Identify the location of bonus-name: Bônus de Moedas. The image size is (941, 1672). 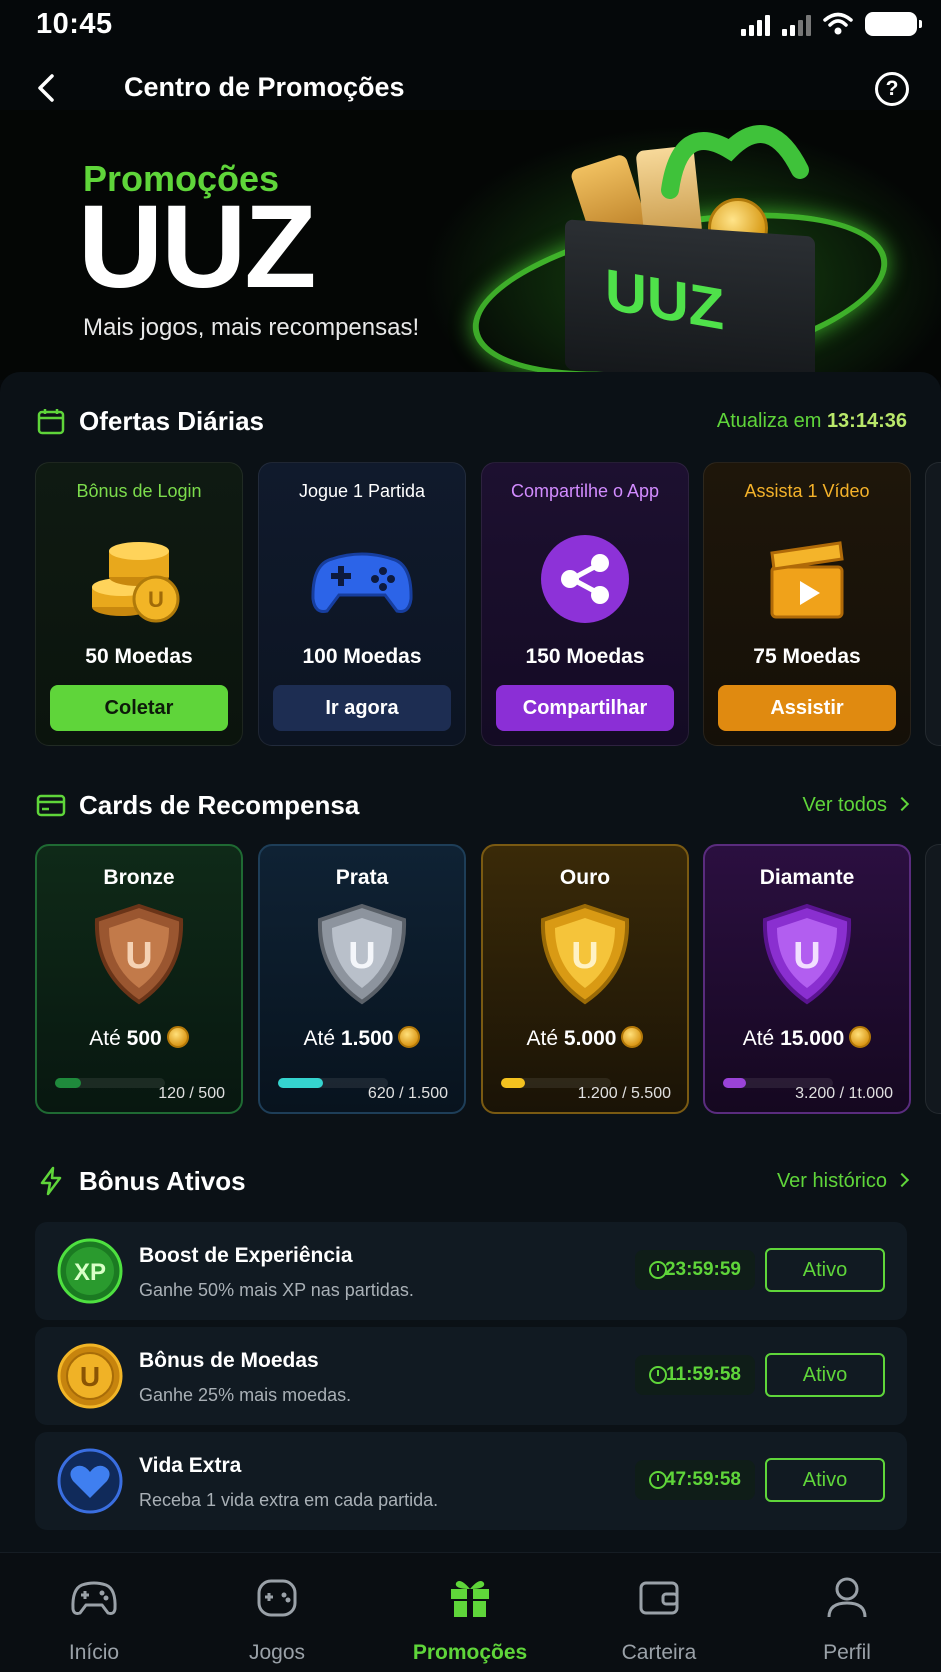
(229, 1360).